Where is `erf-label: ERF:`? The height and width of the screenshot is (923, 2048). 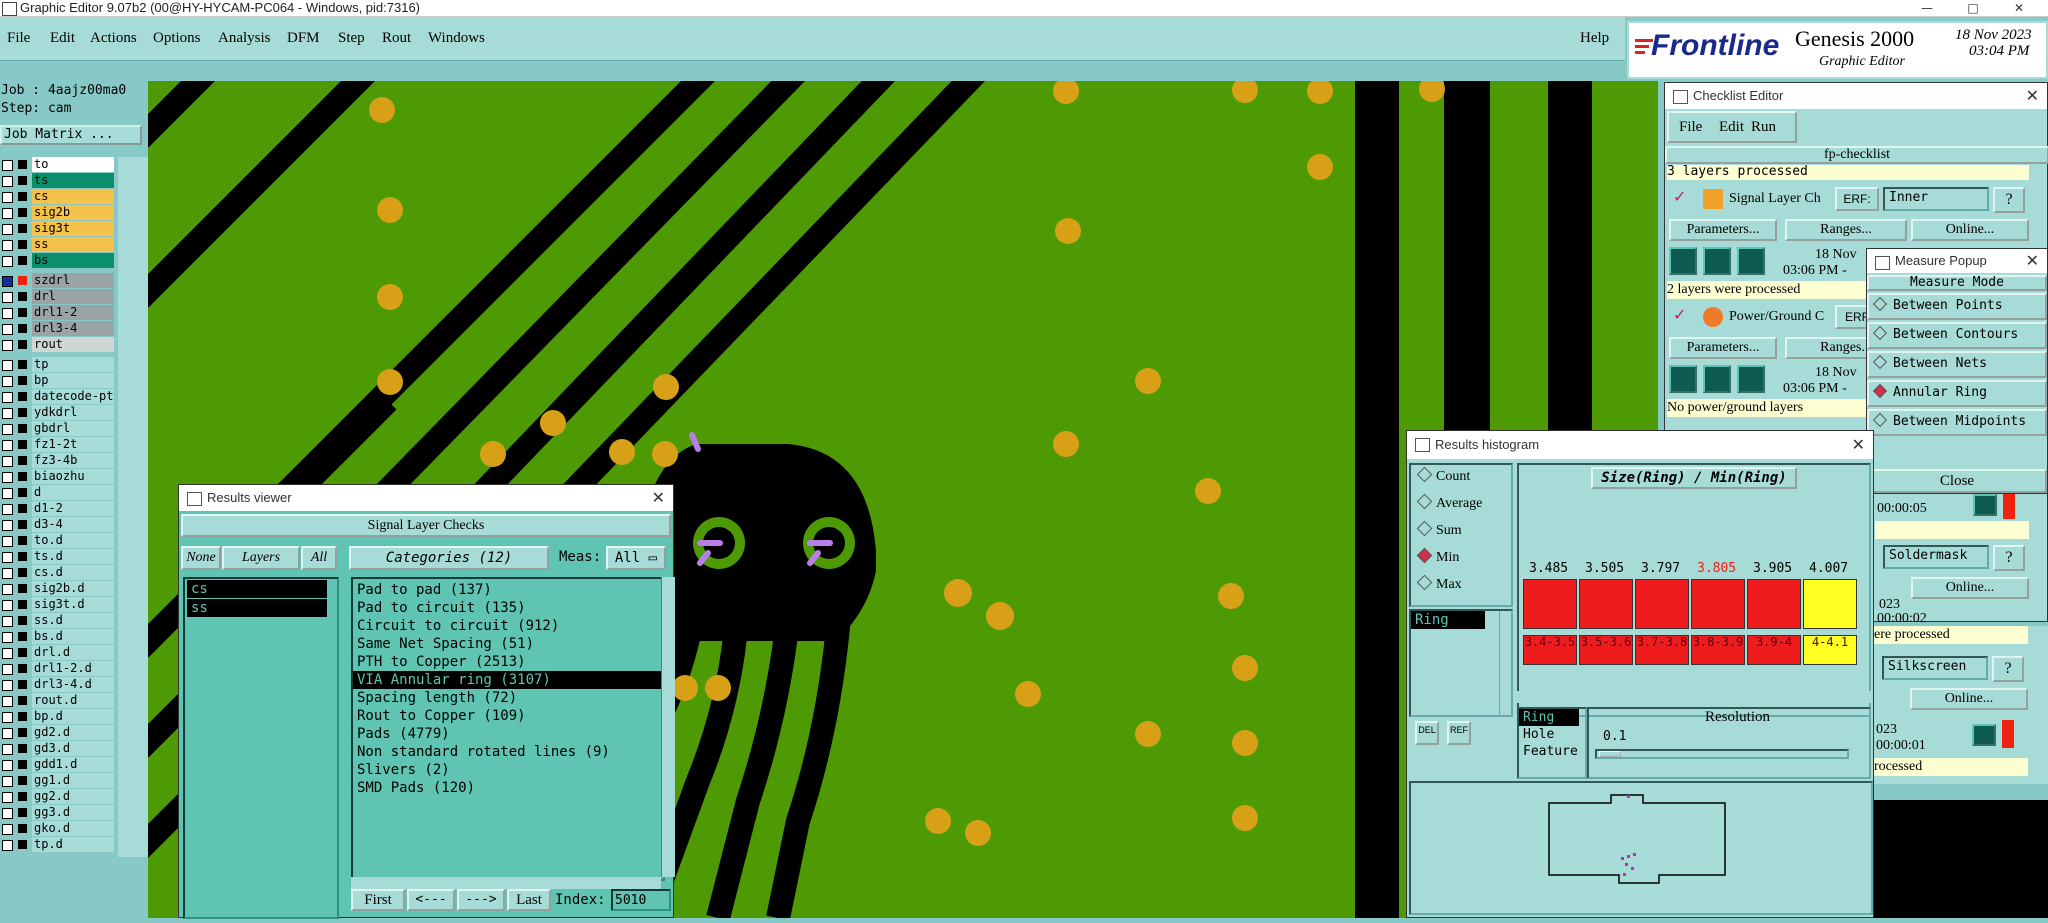 erf-label: ERF: is located at coordinates (1857, 199).